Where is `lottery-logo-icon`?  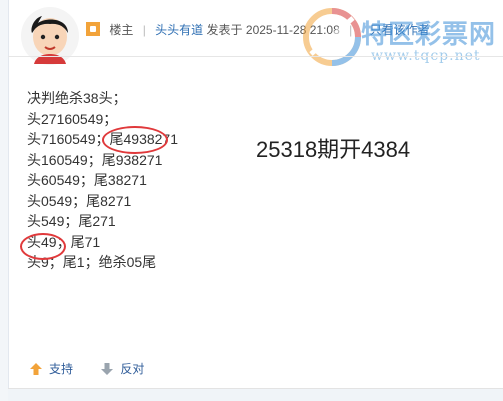 lottery-logo-icon is located at coordinates (332, 37).